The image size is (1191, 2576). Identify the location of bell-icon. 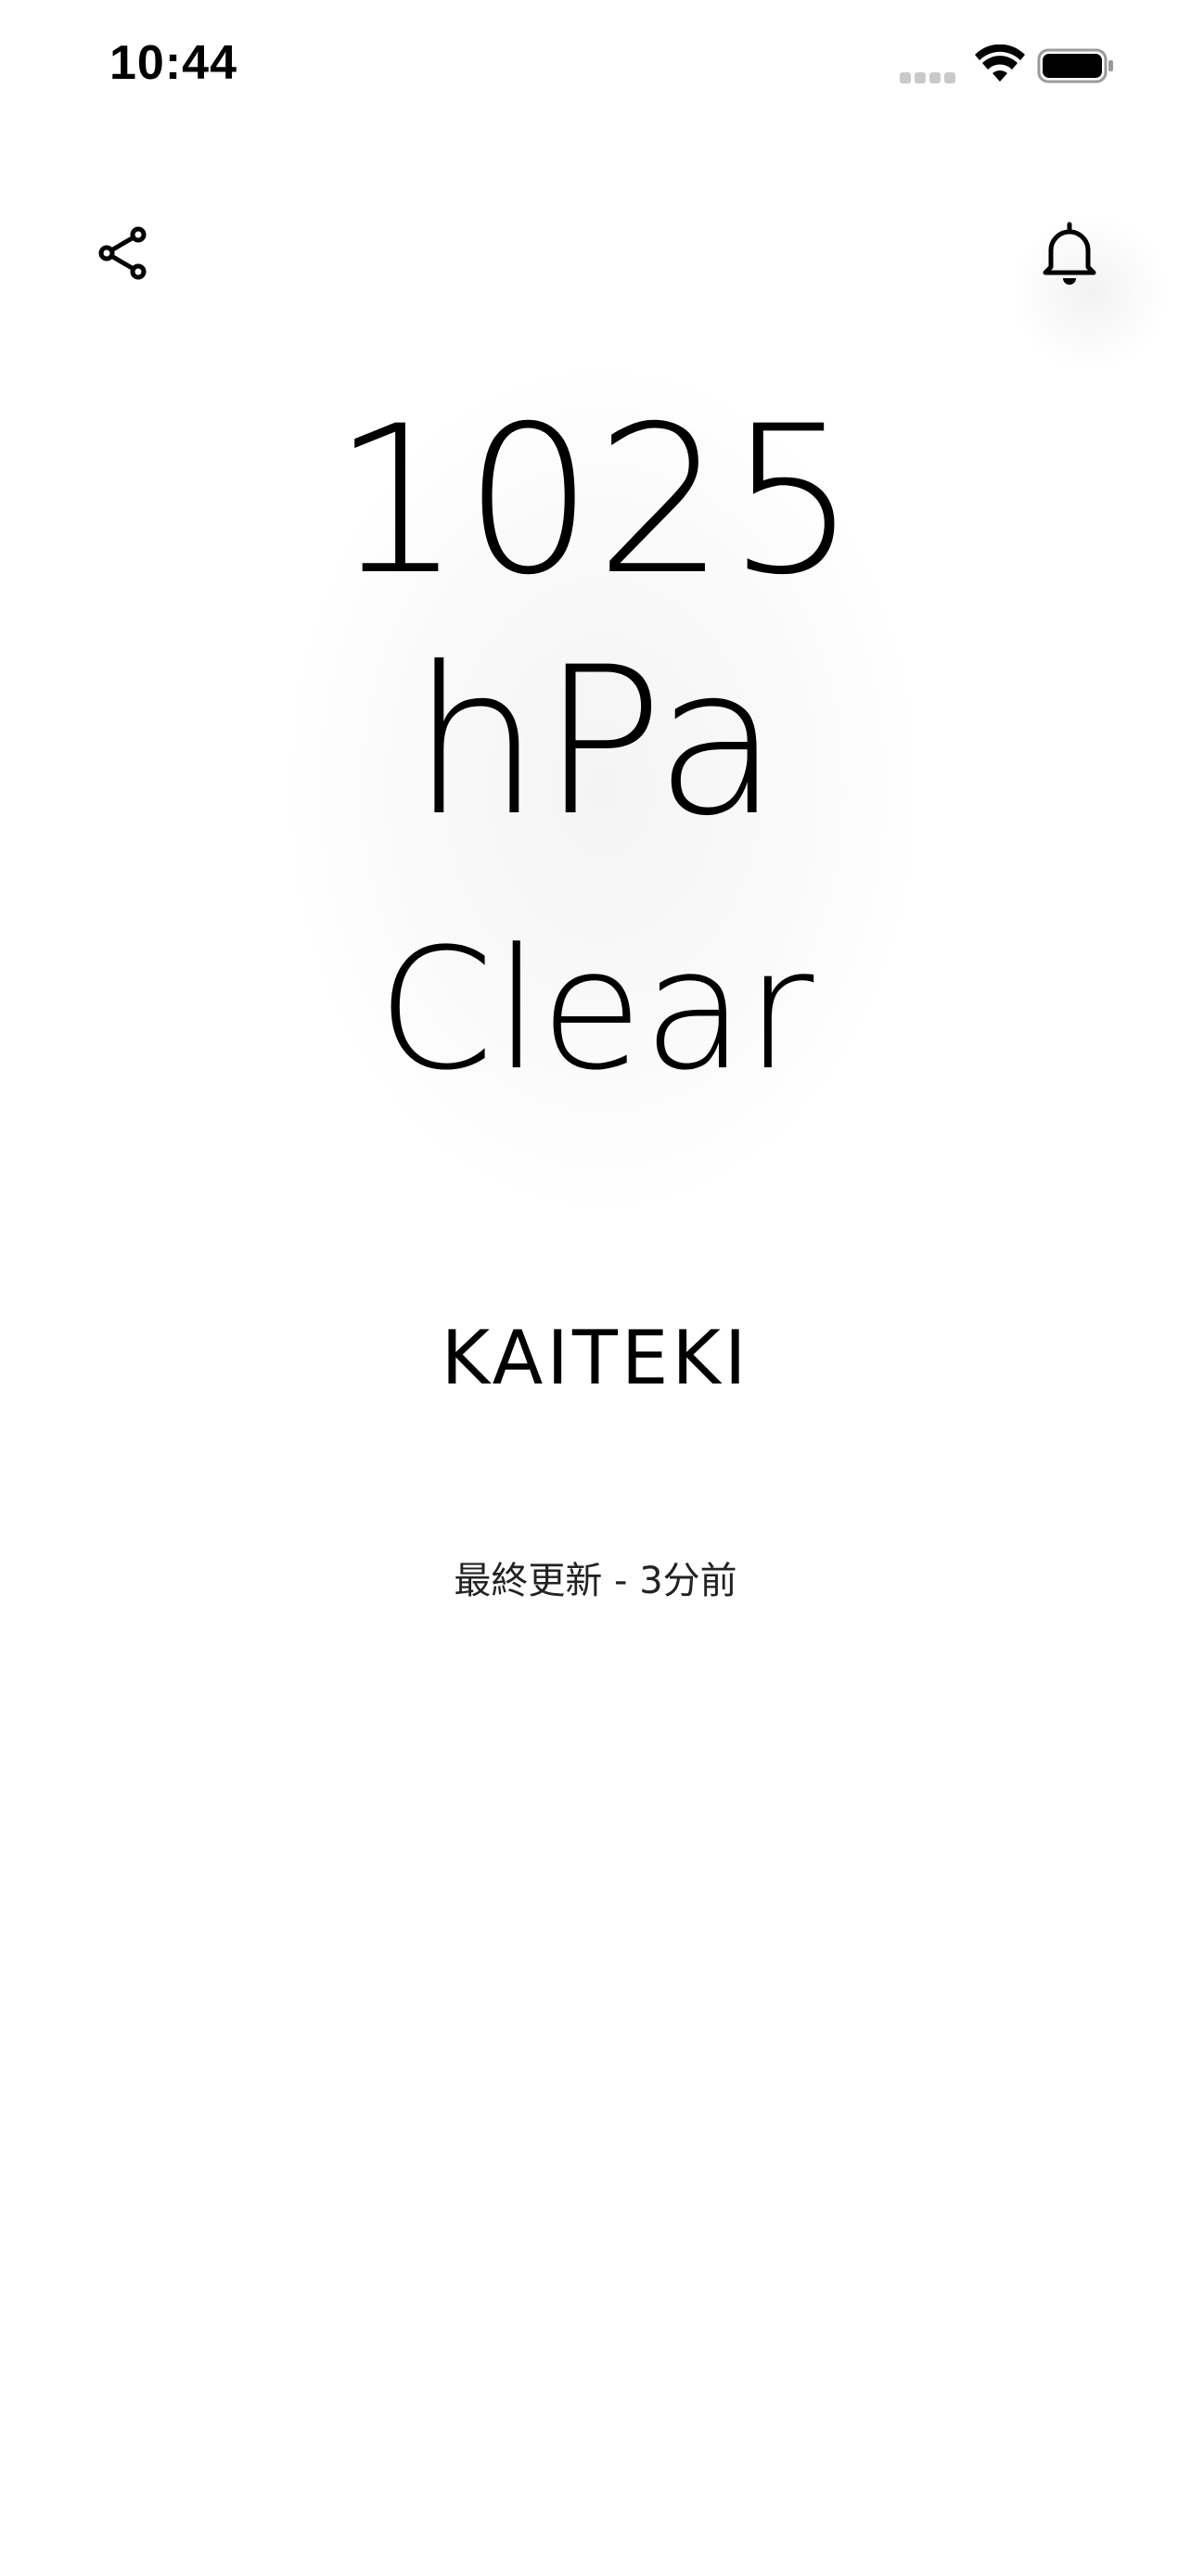
(1069, 254).